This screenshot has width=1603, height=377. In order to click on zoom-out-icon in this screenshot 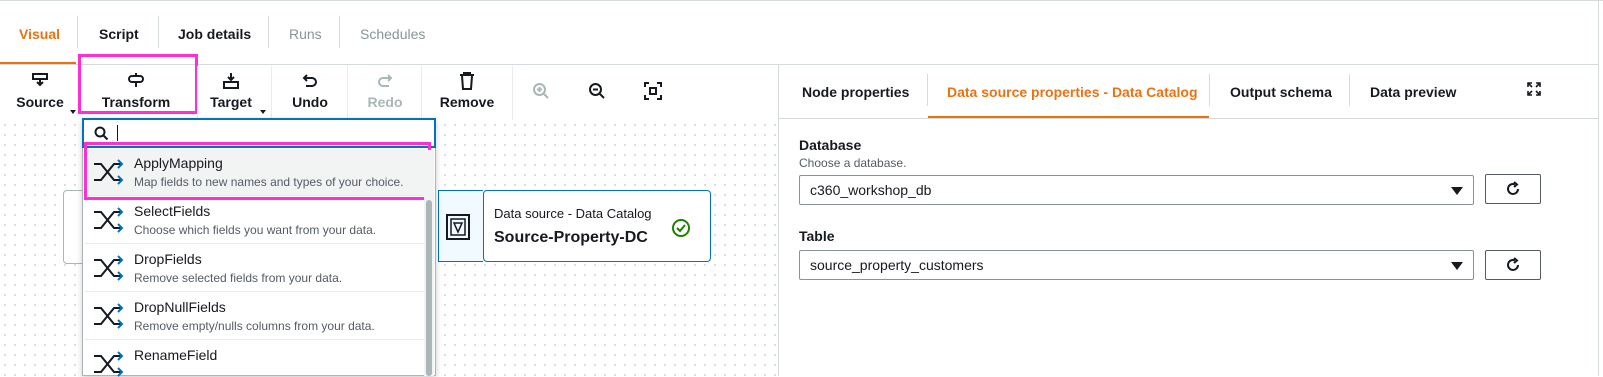, I will do `click(597, 91)`.